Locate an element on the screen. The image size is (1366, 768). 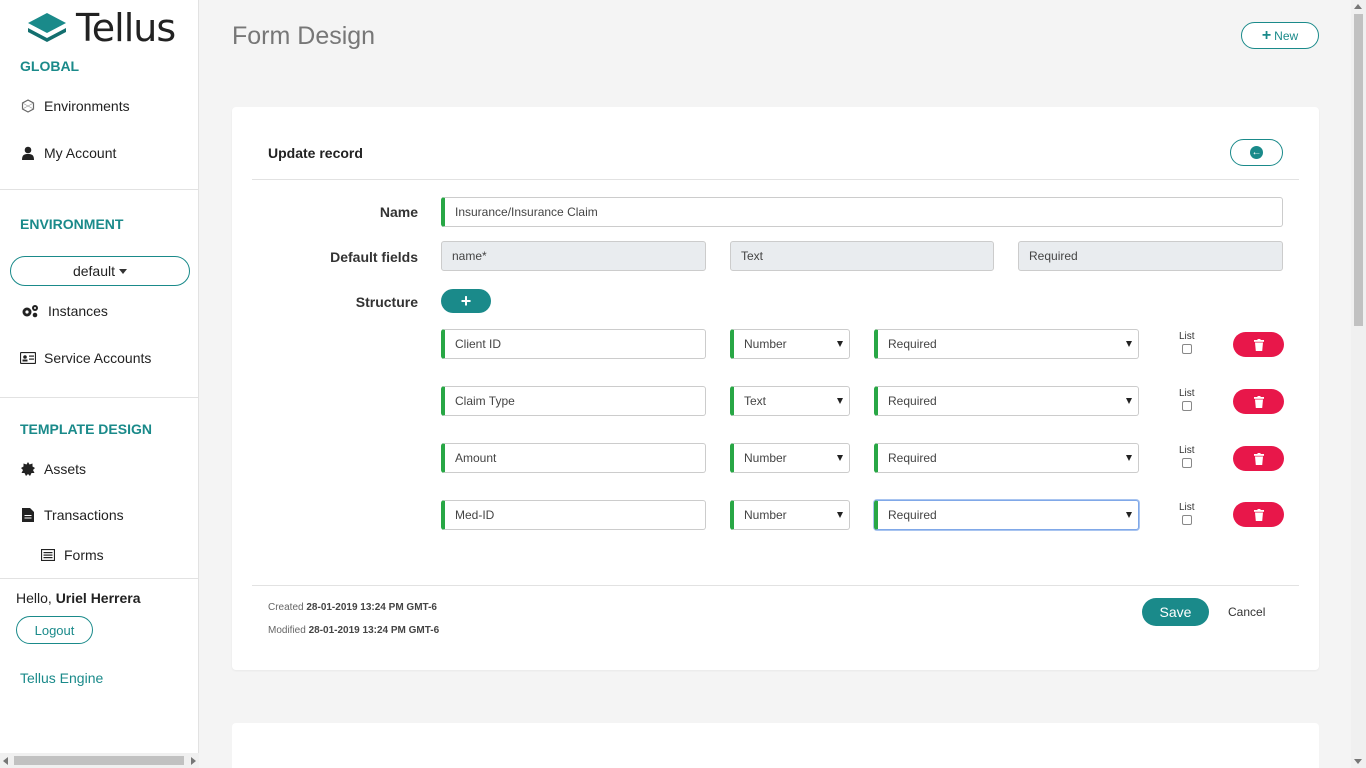
default-field-name: name* is located at coordinates (573, 256).